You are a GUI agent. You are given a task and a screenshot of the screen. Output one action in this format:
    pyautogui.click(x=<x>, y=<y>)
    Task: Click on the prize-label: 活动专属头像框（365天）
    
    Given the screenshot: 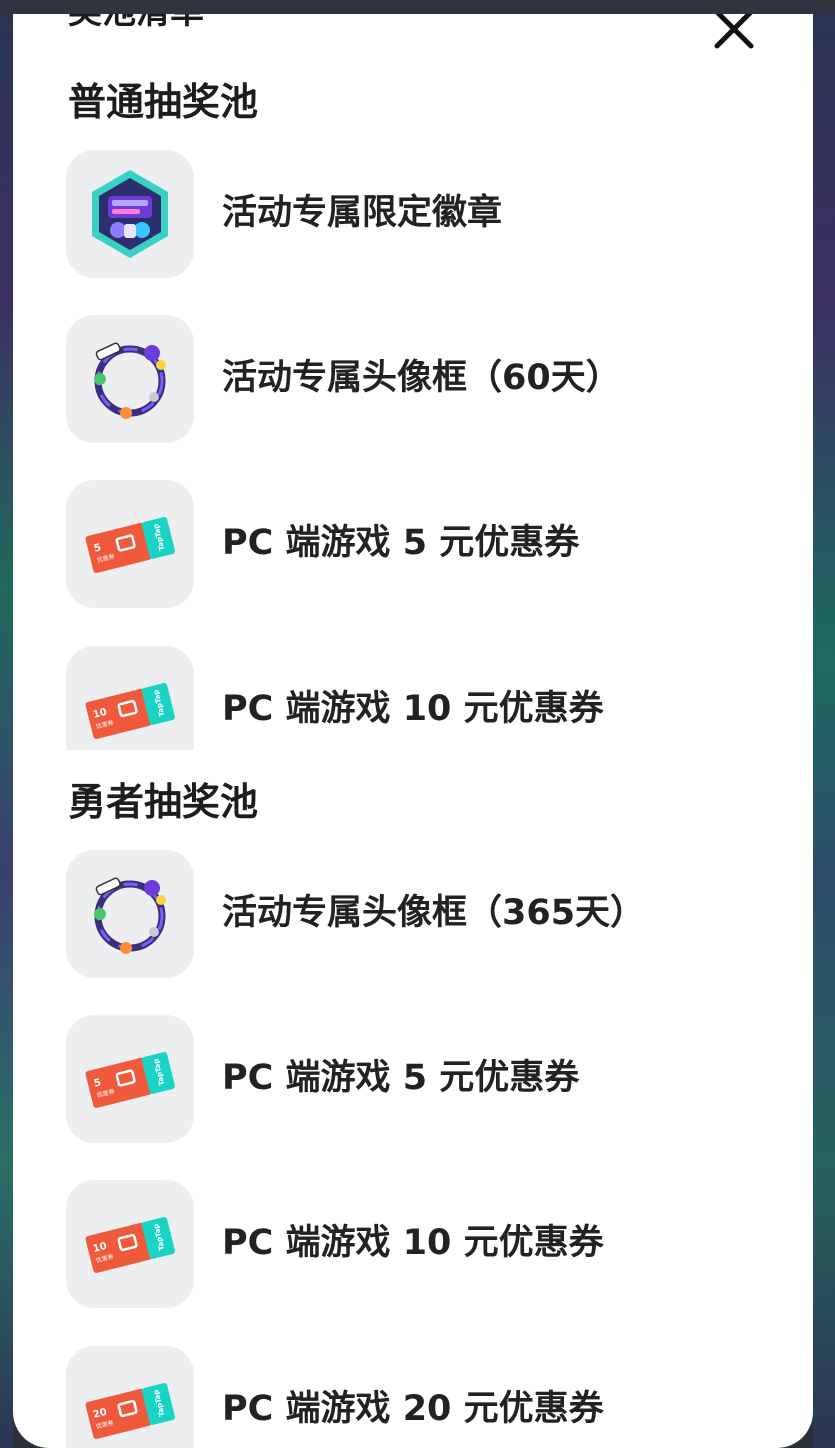 What is the action you would take?
    pyautogui.click(x=434, y=913)
    